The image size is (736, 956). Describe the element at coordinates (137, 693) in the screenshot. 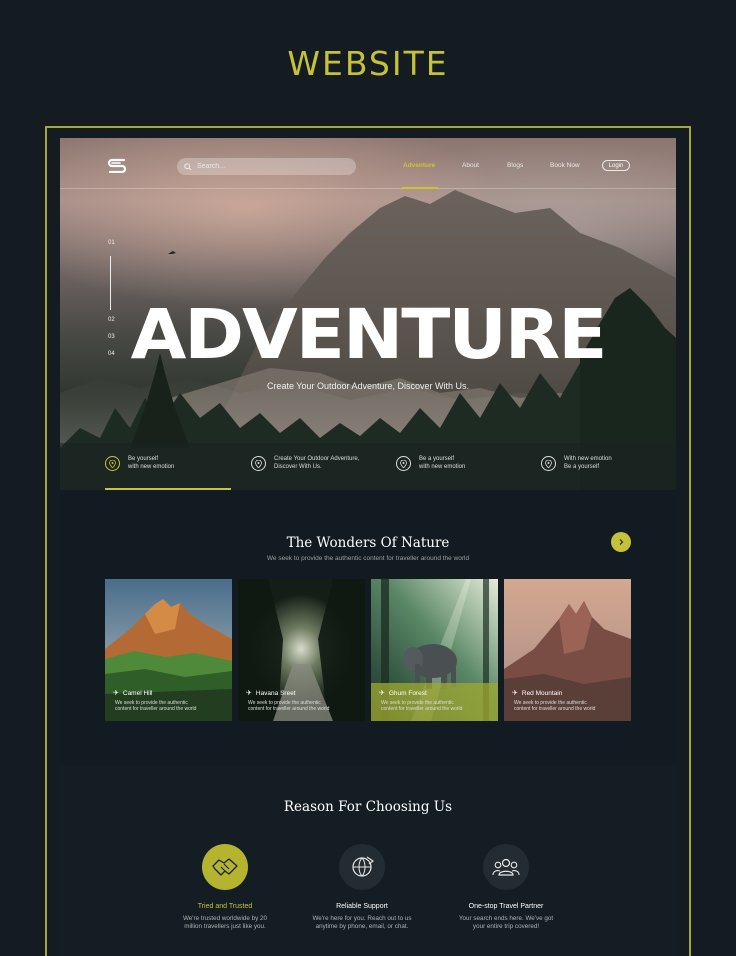

I see `card-title: Camel Hill` at that location.